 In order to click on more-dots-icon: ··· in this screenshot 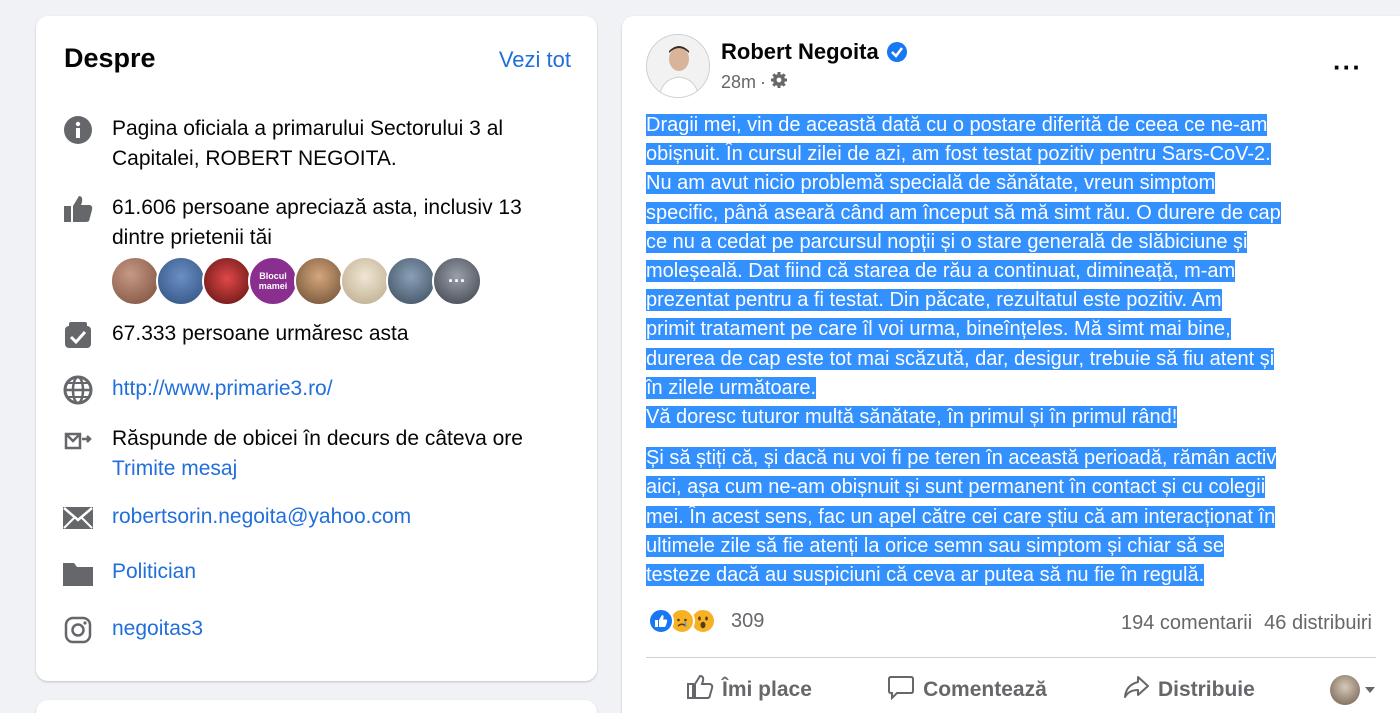, I will do `click(457, 280)`.